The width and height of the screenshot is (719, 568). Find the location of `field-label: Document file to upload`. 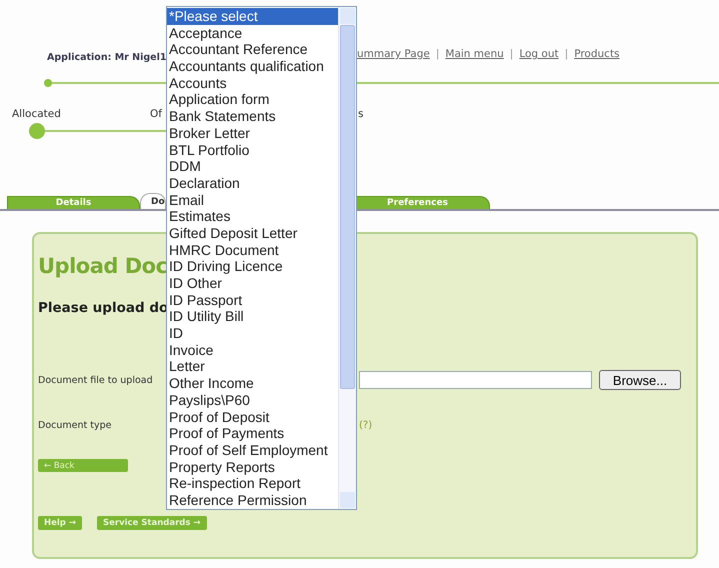

field-label: Document file to upload is located at coordinates (95, 380).